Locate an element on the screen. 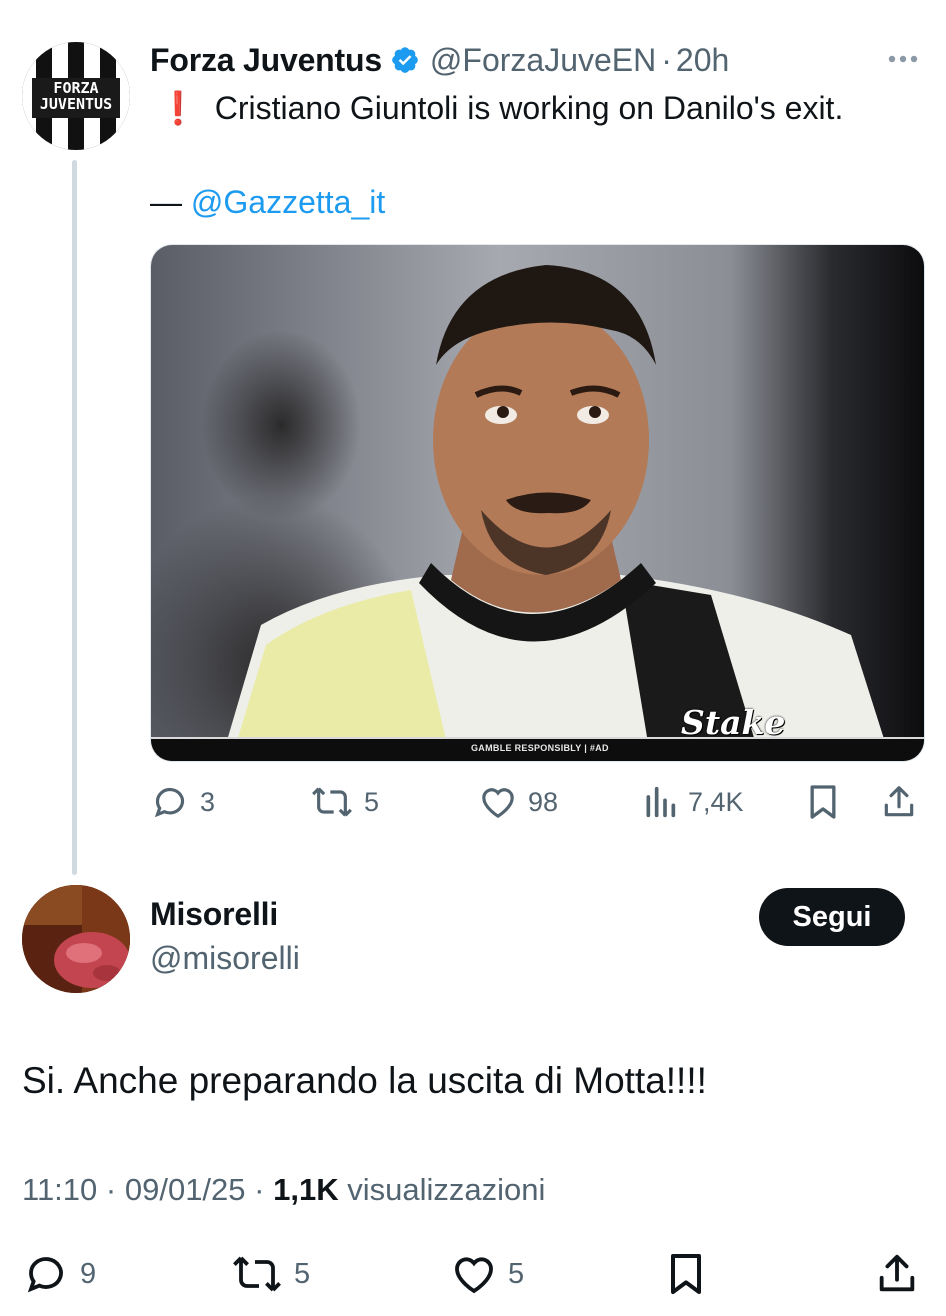 The width and height of the screenshot is (946, 1316). verified-badge-icon is located at coordinates (405, 60).